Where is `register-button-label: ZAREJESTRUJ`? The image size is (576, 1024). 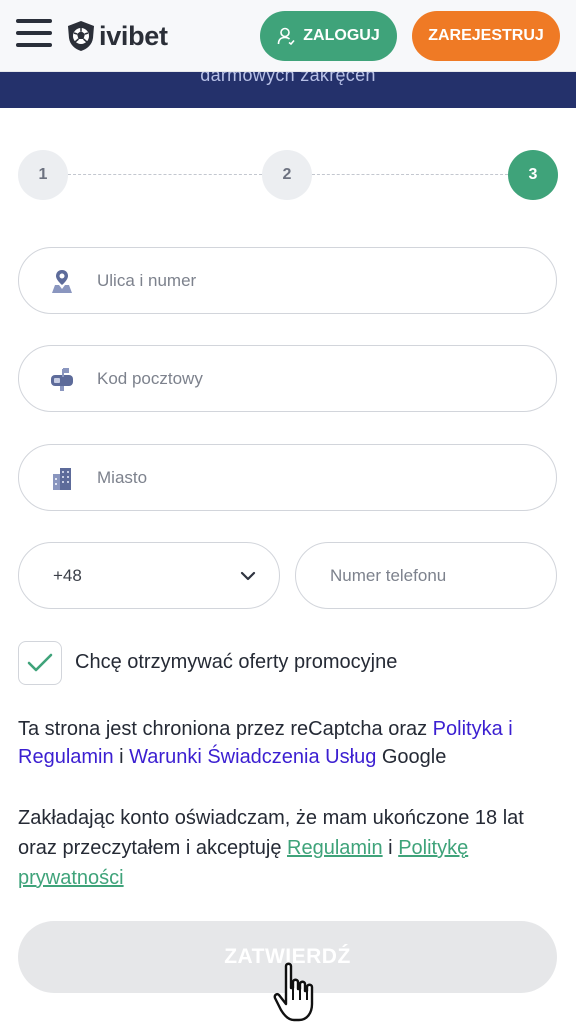
register-button-label: ZAREJESTRUJ is located at coordinates (486, 35).